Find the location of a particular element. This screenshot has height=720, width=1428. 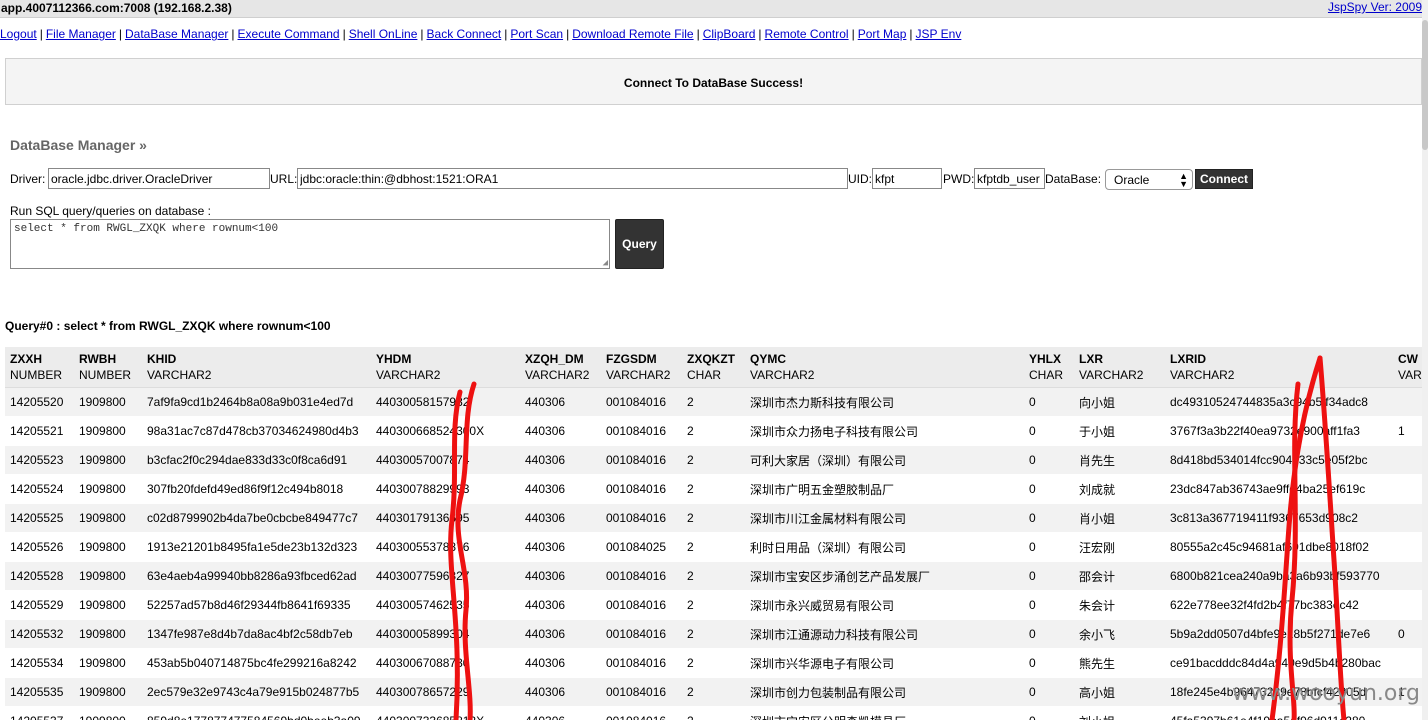

nav-link-clipboard: ClipBoard is located at coordinates (729, 34).